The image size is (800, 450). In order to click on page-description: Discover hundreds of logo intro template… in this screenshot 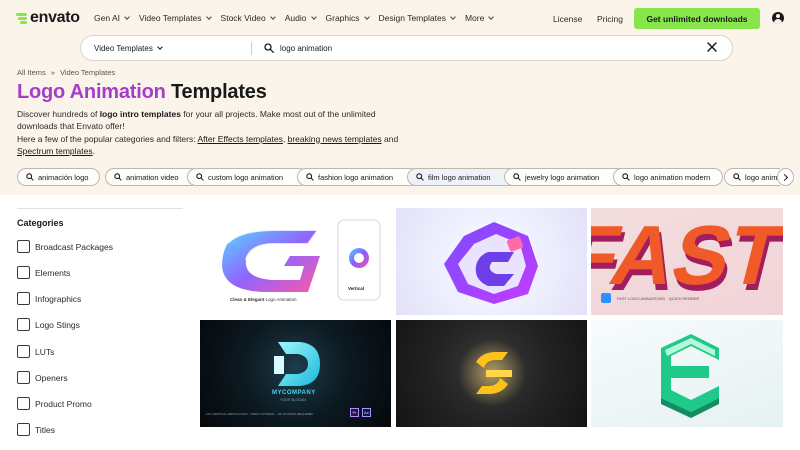, I will do `click(212, 132)`.